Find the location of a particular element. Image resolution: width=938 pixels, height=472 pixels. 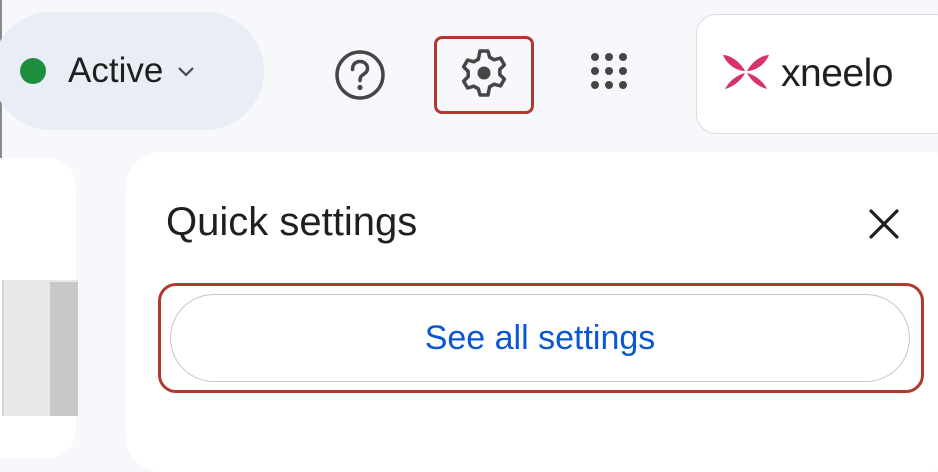

xneelo-logo-icon is located at coordinates (746, 74).